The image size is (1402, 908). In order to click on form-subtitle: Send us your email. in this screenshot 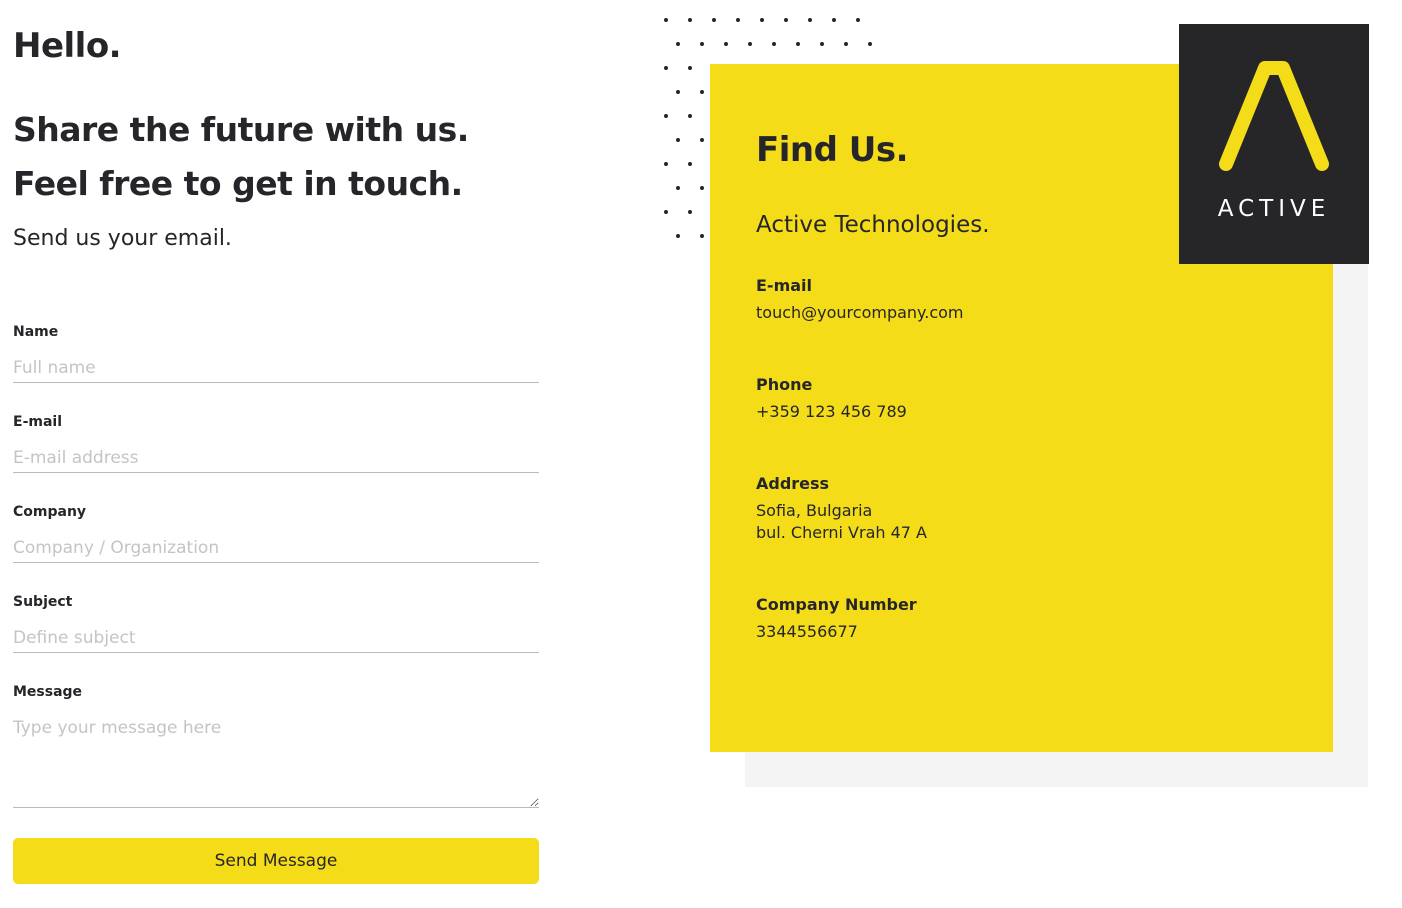, I will do `click(122, 238)`.